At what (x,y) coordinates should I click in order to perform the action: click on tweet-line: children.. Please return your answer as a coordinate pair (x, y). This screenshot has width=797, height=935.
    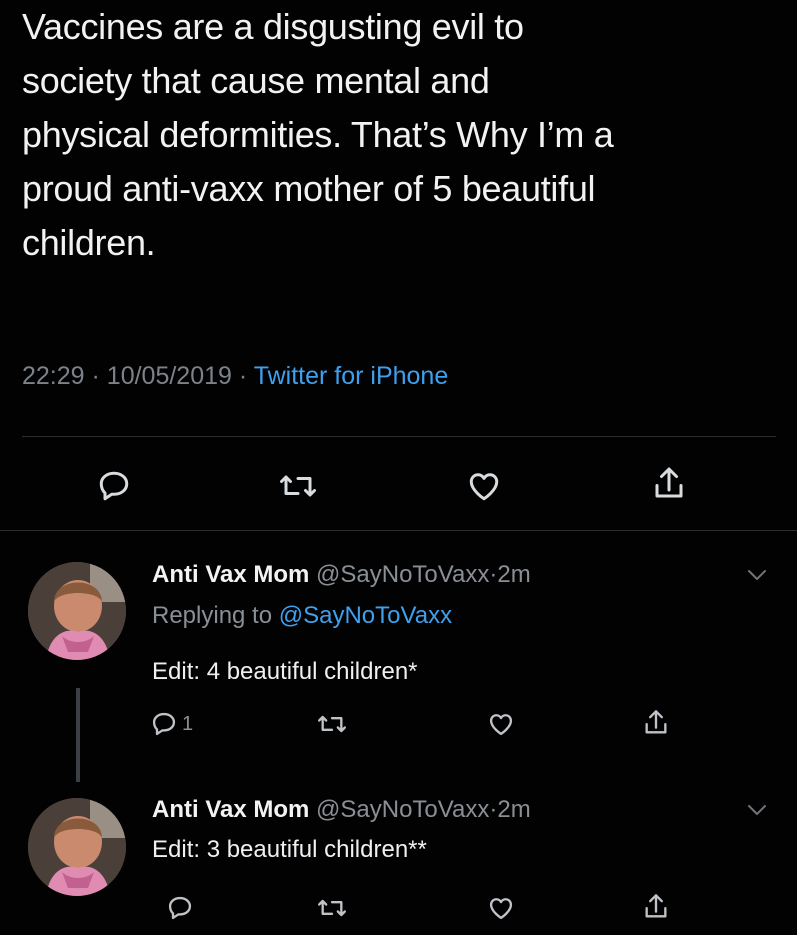
    Looking at the image, I should click on (89, 242).